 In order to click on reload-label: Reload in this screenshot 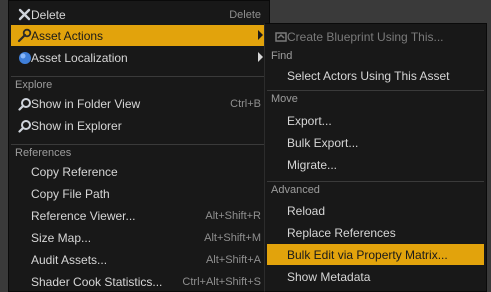, I will do `click(306, 210)`.